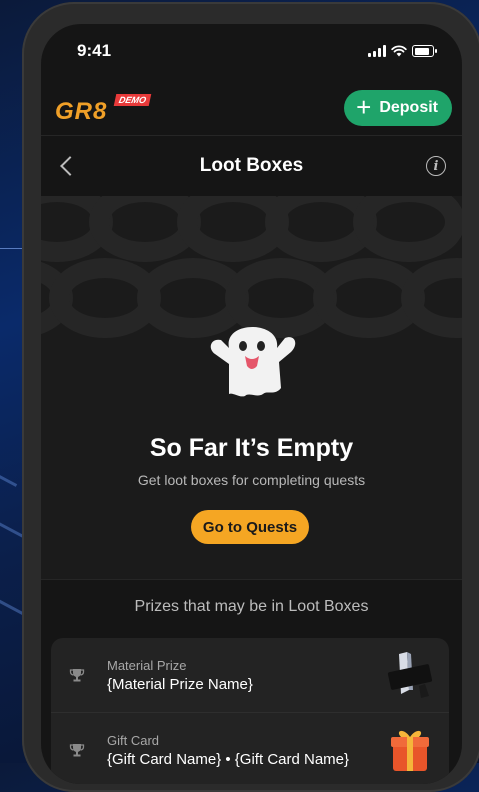  I want to click on prize-category: Gift Card, so click(133, 740).